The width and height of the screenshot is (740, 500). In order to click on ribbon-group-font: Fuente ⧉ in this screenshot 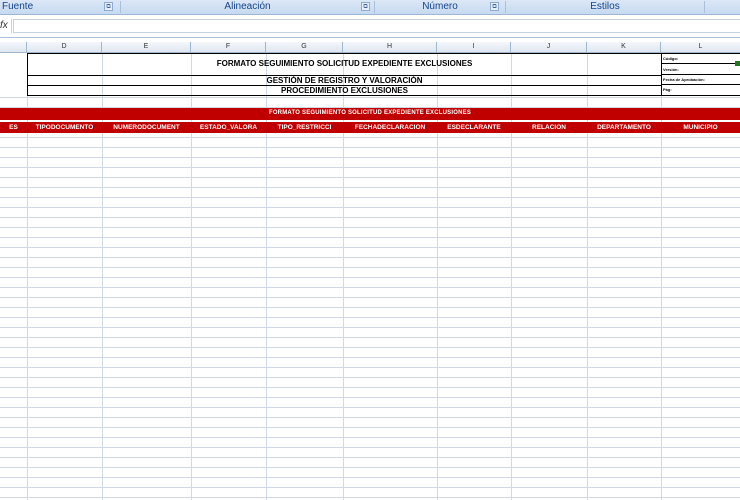, I will do `click(60, 7)`.